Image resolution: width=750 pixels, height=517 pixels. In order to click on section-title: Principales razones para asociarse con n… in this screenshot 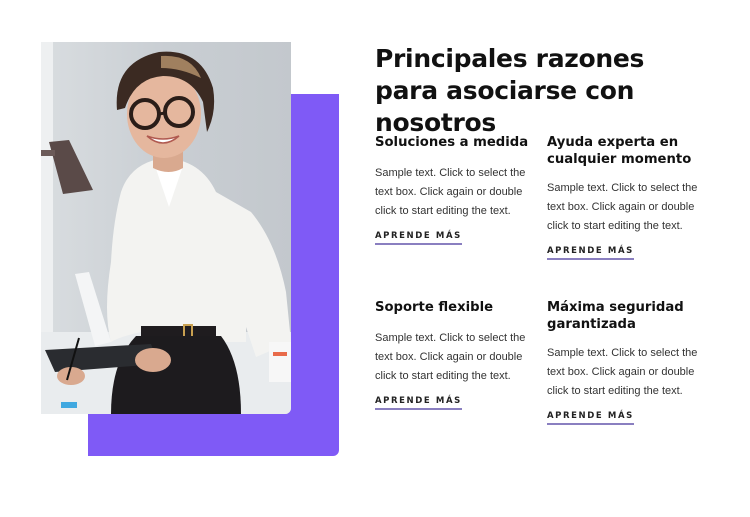, I will do `click(510, 90)`.